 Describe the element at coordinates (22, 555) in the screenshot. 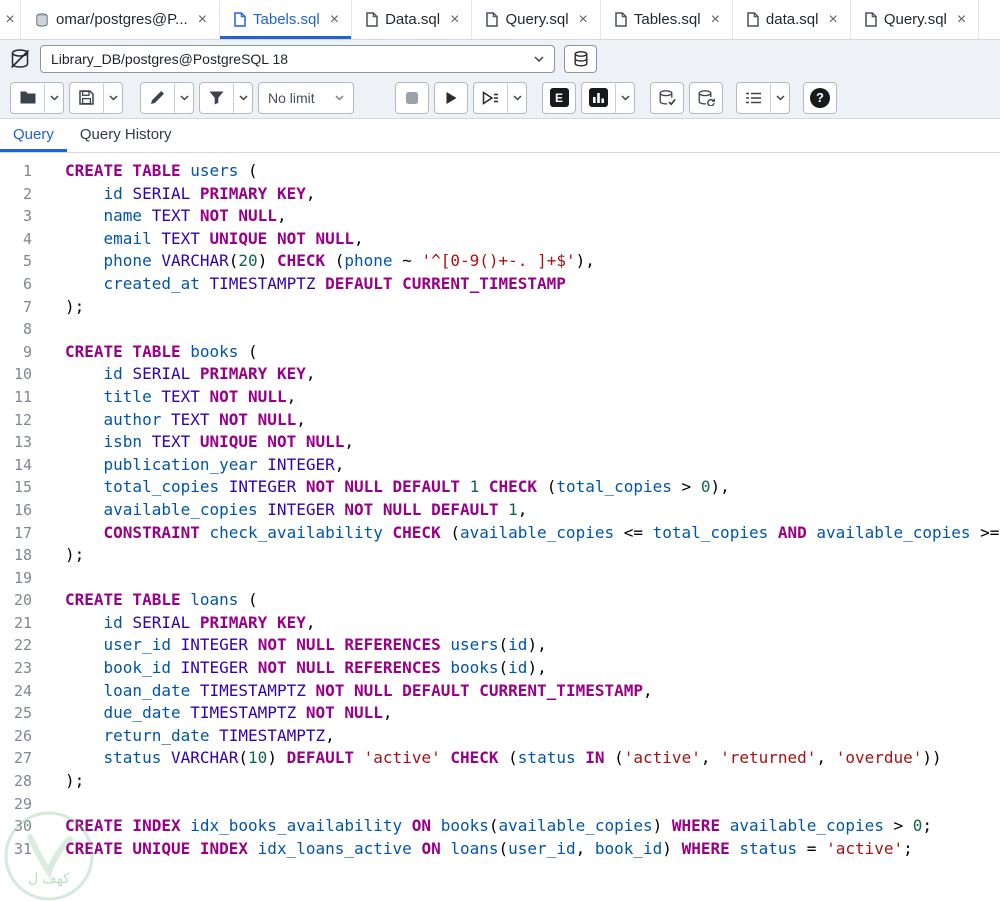

I see `line-number: 18` at that location.